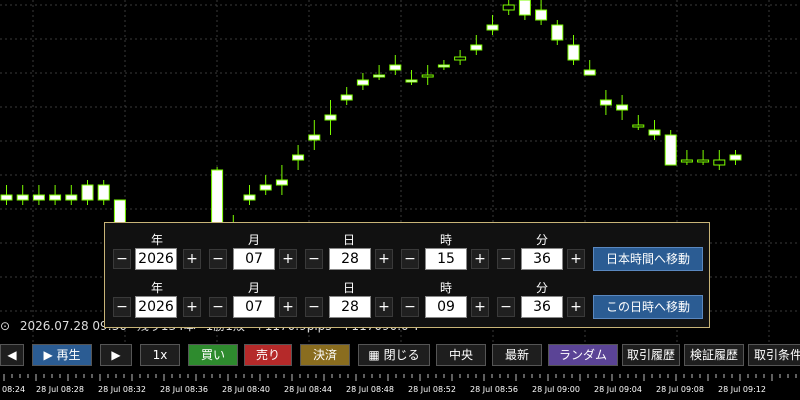 The height and width of the screenshot is (400, 800). What do you see at coordinates (122, 389) in the screenshot?
I see `time-axis-label: 28 Jul 08:32` at bounding box center [122, 389].